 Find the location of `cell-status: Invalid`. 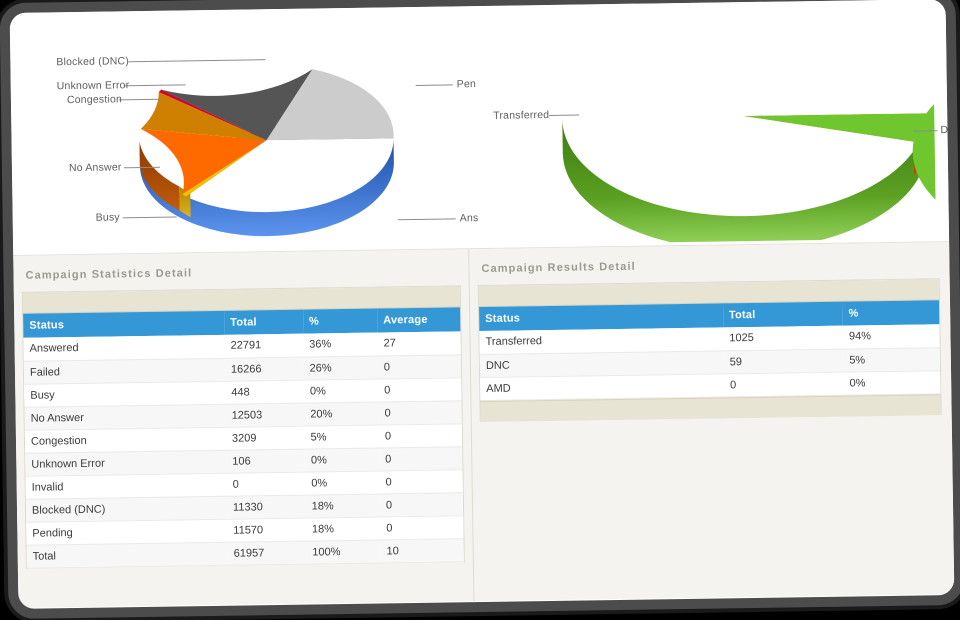

cell-status: Invalid is located at coordinates (126, 485).